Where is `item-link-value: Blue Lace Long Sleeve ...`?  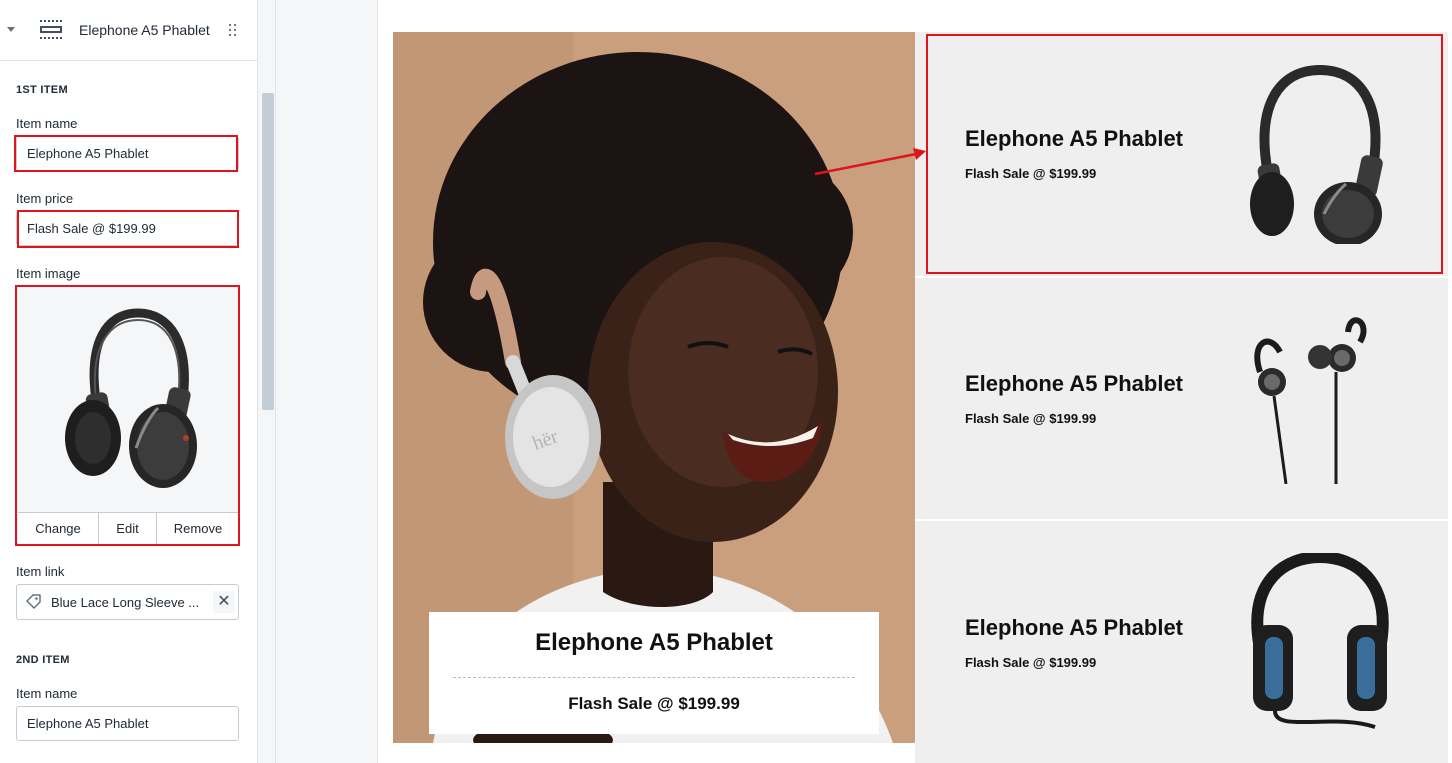 item-link-value: Blue Lace Long Sleeve ... is located at coordinates (125, 602).